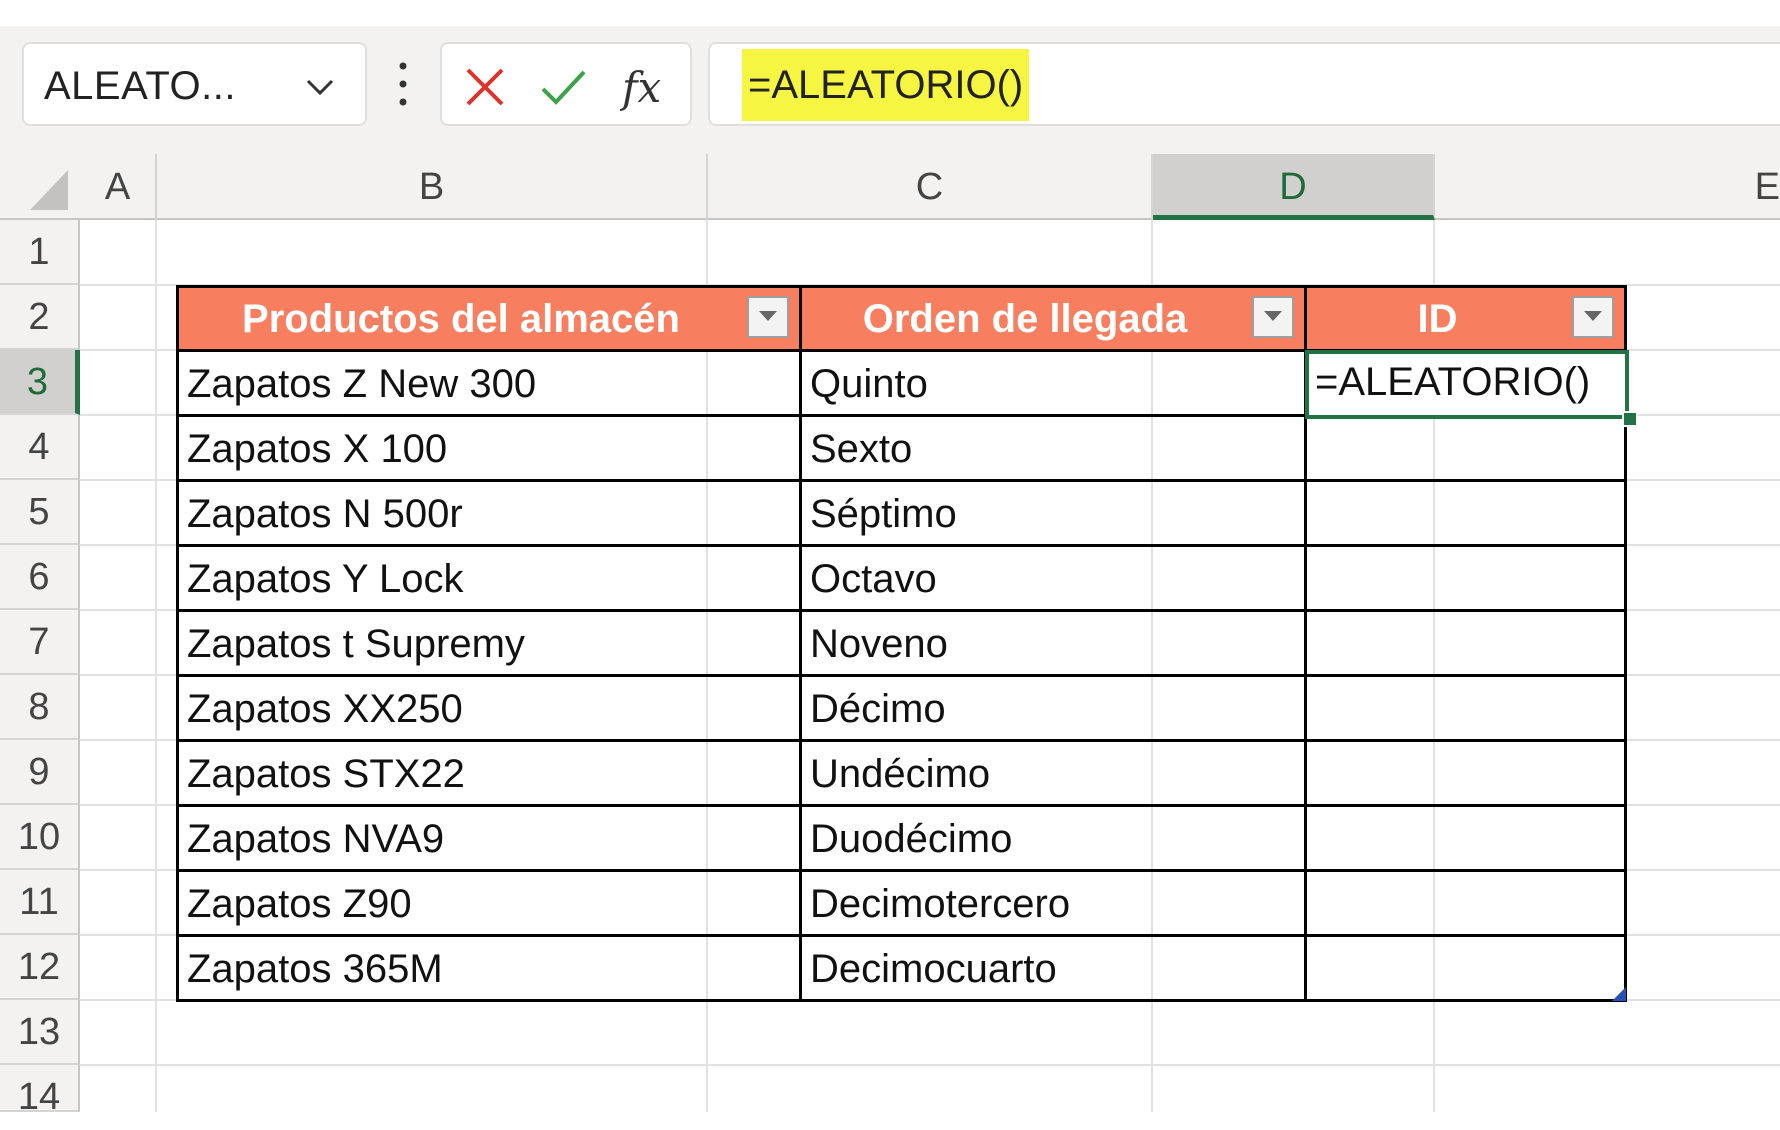 The width and height of the screenshot is (1780, 1130). Describe the element at coordinates (1294, 187) in the screenshot. I see `column-header-d: D` at that location.